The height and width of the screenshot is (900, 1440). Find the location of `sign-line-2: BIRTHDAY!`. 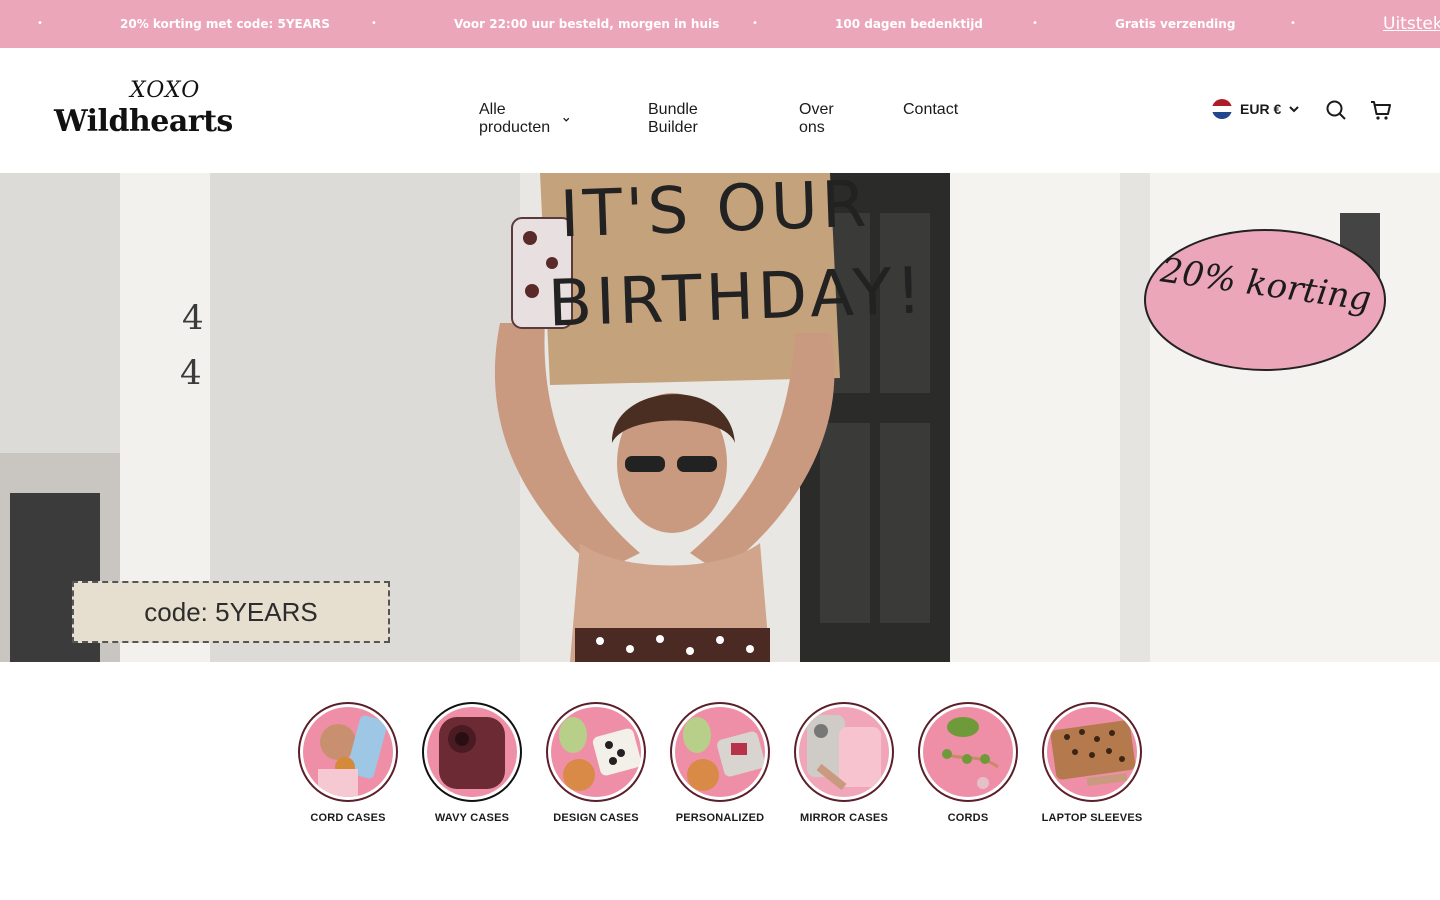

sign-line-2: BIRTHDAY! is located at coordinates (736, 298).